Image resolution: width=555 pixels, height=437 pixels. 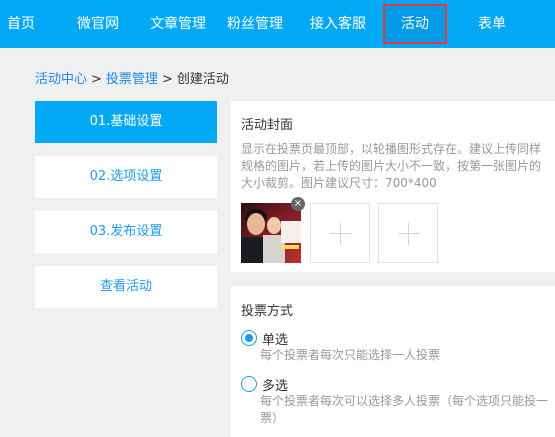 What do you see at coordinates (98, 24) in the screenshot?
I see `nav-item-microsite: 微官网` at bounding box center [98, 24].